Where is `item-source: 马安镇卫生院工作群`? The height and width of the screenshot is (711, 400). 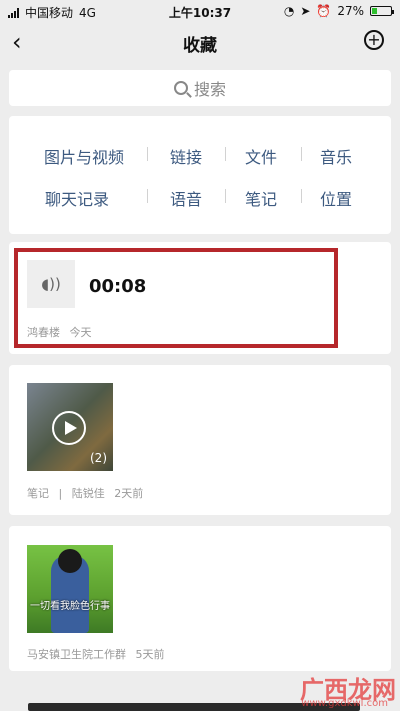
item-source: 马安镇卫生院工作群 is located at coordinates (76, 654).